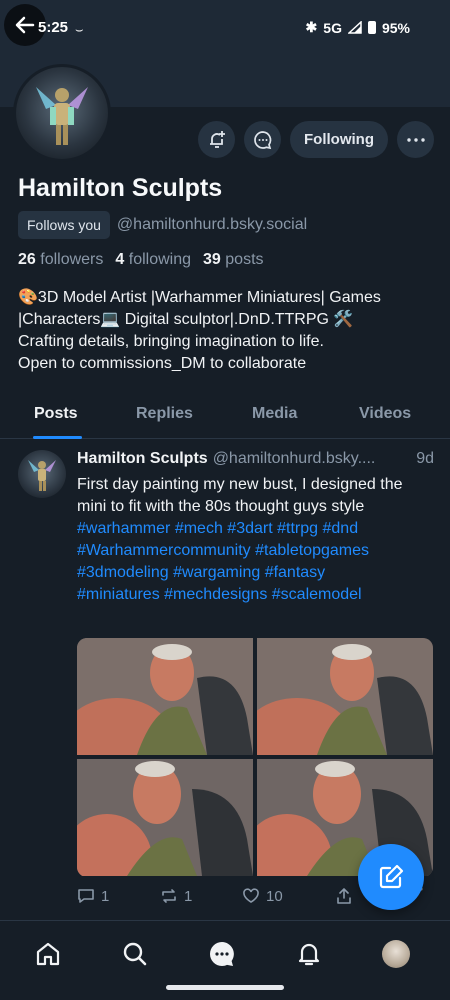 This screenshot has height=1000, width=450. I want to click on more-options-button, so click(415, 139).